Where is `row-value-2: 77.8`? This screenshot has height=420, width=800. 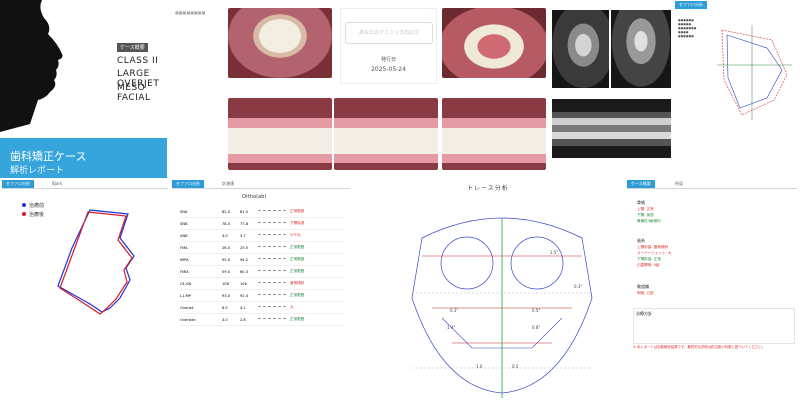
row-value-2: 77.8 is located at coordinates (244, 223).